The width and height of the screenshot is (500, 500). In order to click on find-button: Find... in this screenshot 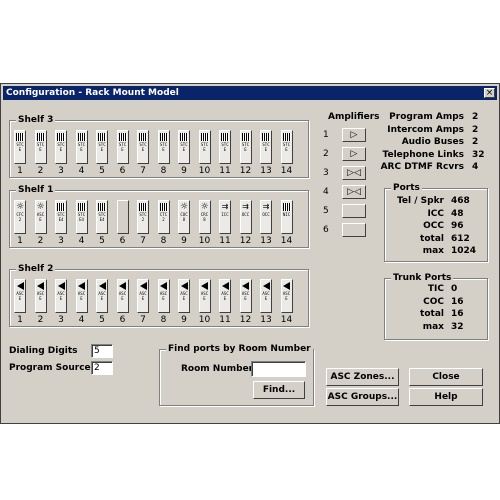, I will do `click(279, 390)`.